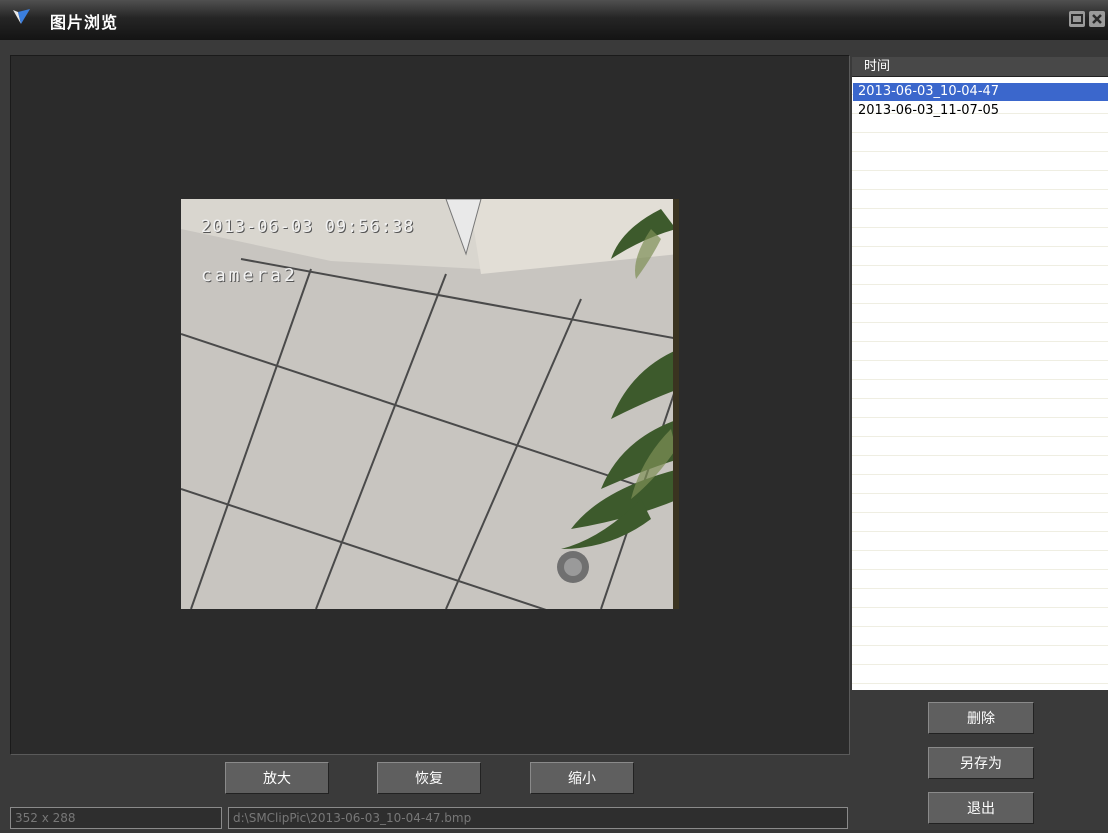 This screenshot has height=833, width=1108. What do you see at coordinates (249, 275) in the screenshot?
I see `snapshot-camera-label: camera2` at bounding box center [249, 275].